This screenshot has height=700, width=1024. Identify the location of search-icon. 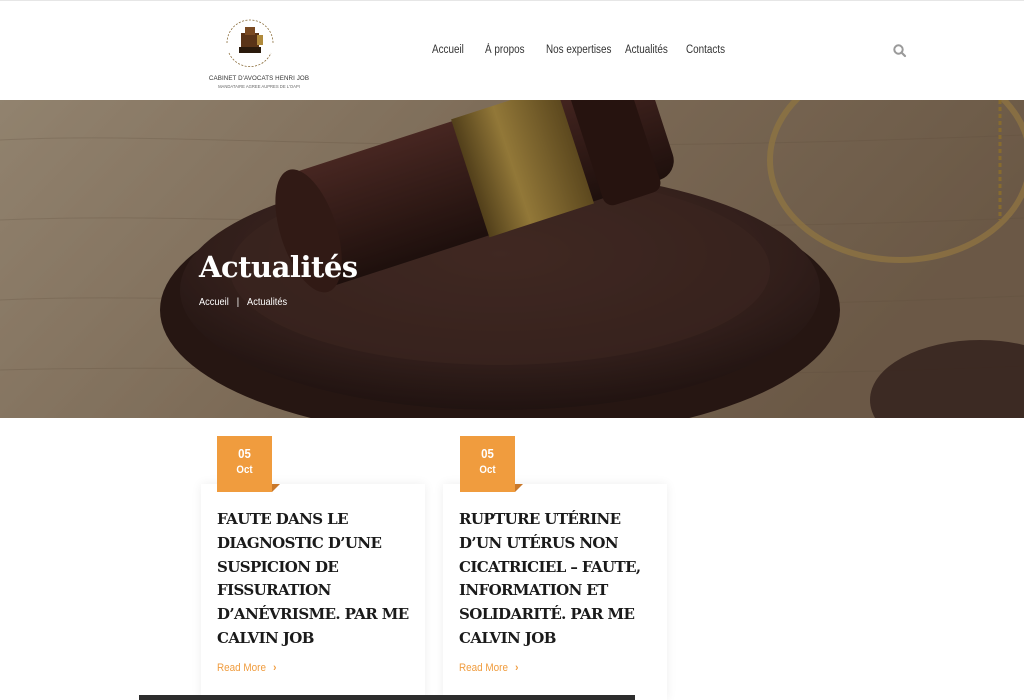
(900, 51).